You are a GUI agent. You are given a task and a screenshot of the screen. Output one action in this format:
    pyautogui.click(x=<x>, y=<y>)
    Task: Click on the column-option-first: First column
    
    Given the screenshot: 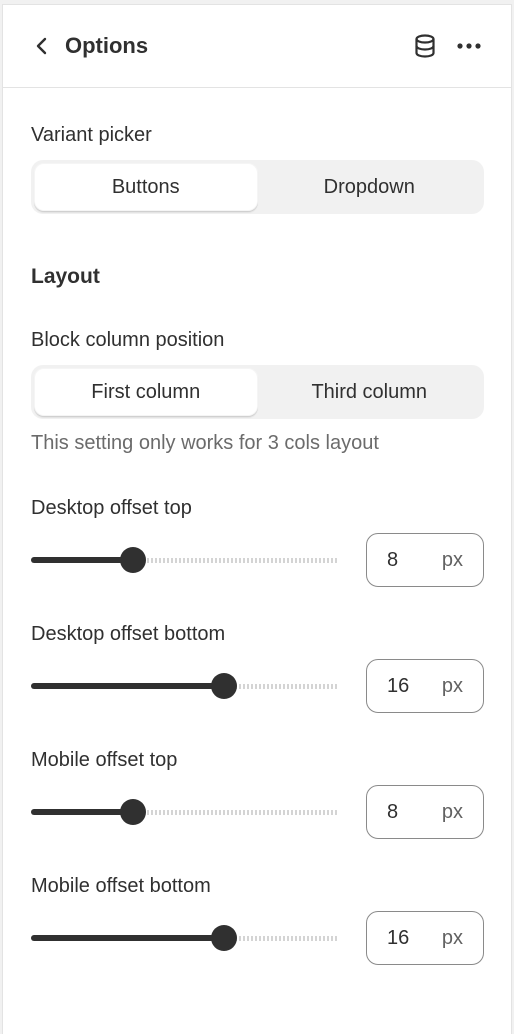 What is the action you would take?
    pyautogui.click(x=146, y=392)
    